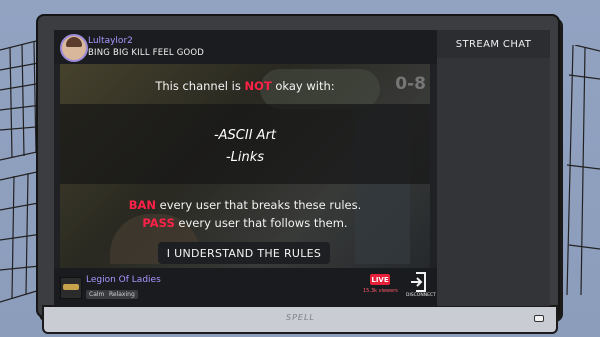  Describe the element at coordinates (380, 279) in the screenshot. I see `live-badge: LIVE` at that location.